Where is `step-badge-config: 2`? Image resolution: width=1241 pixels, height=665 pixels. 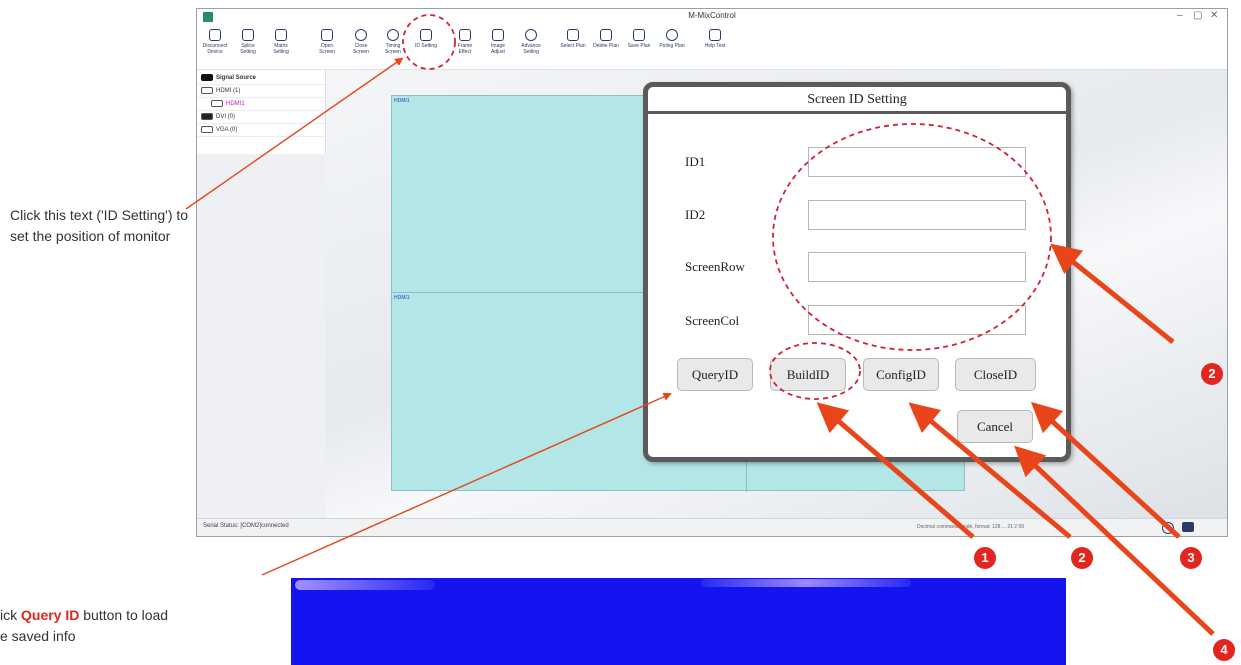 step-badge-config: 2 is located at coordinates (1082, 558).